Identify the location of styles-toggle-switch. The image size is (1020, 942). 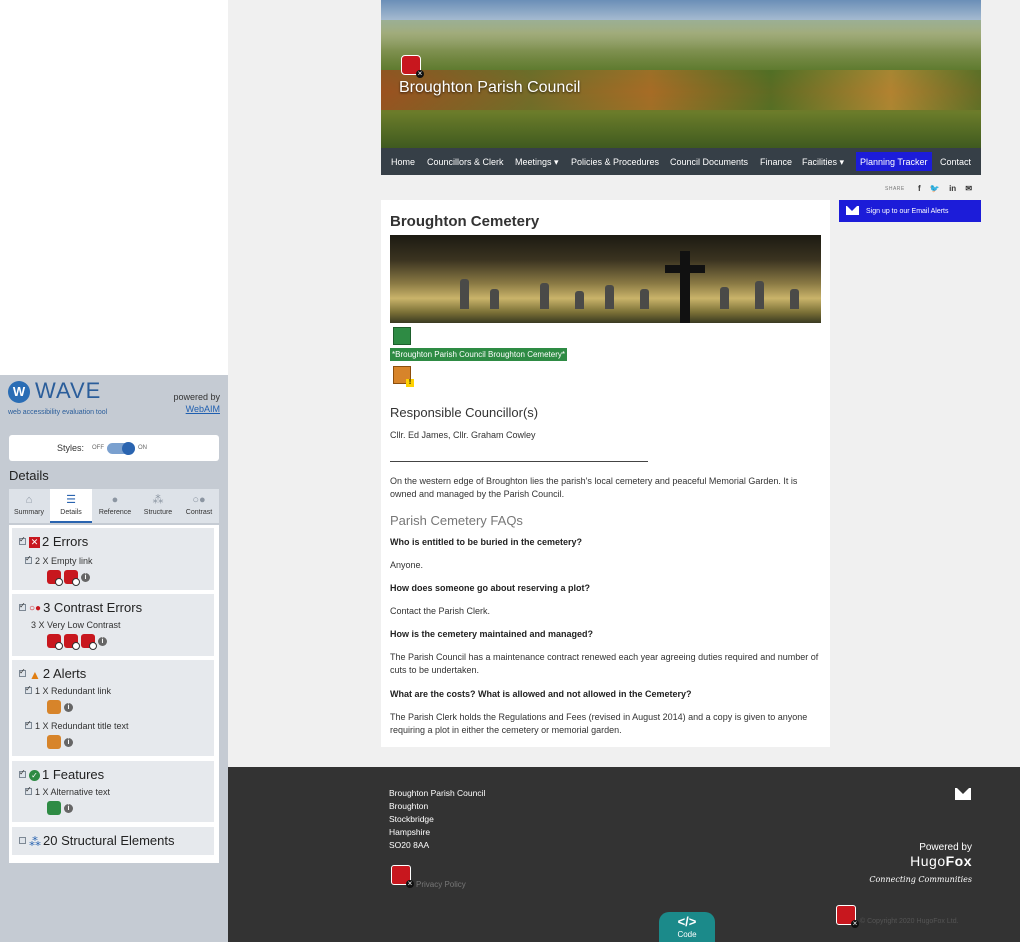
(121, 448).